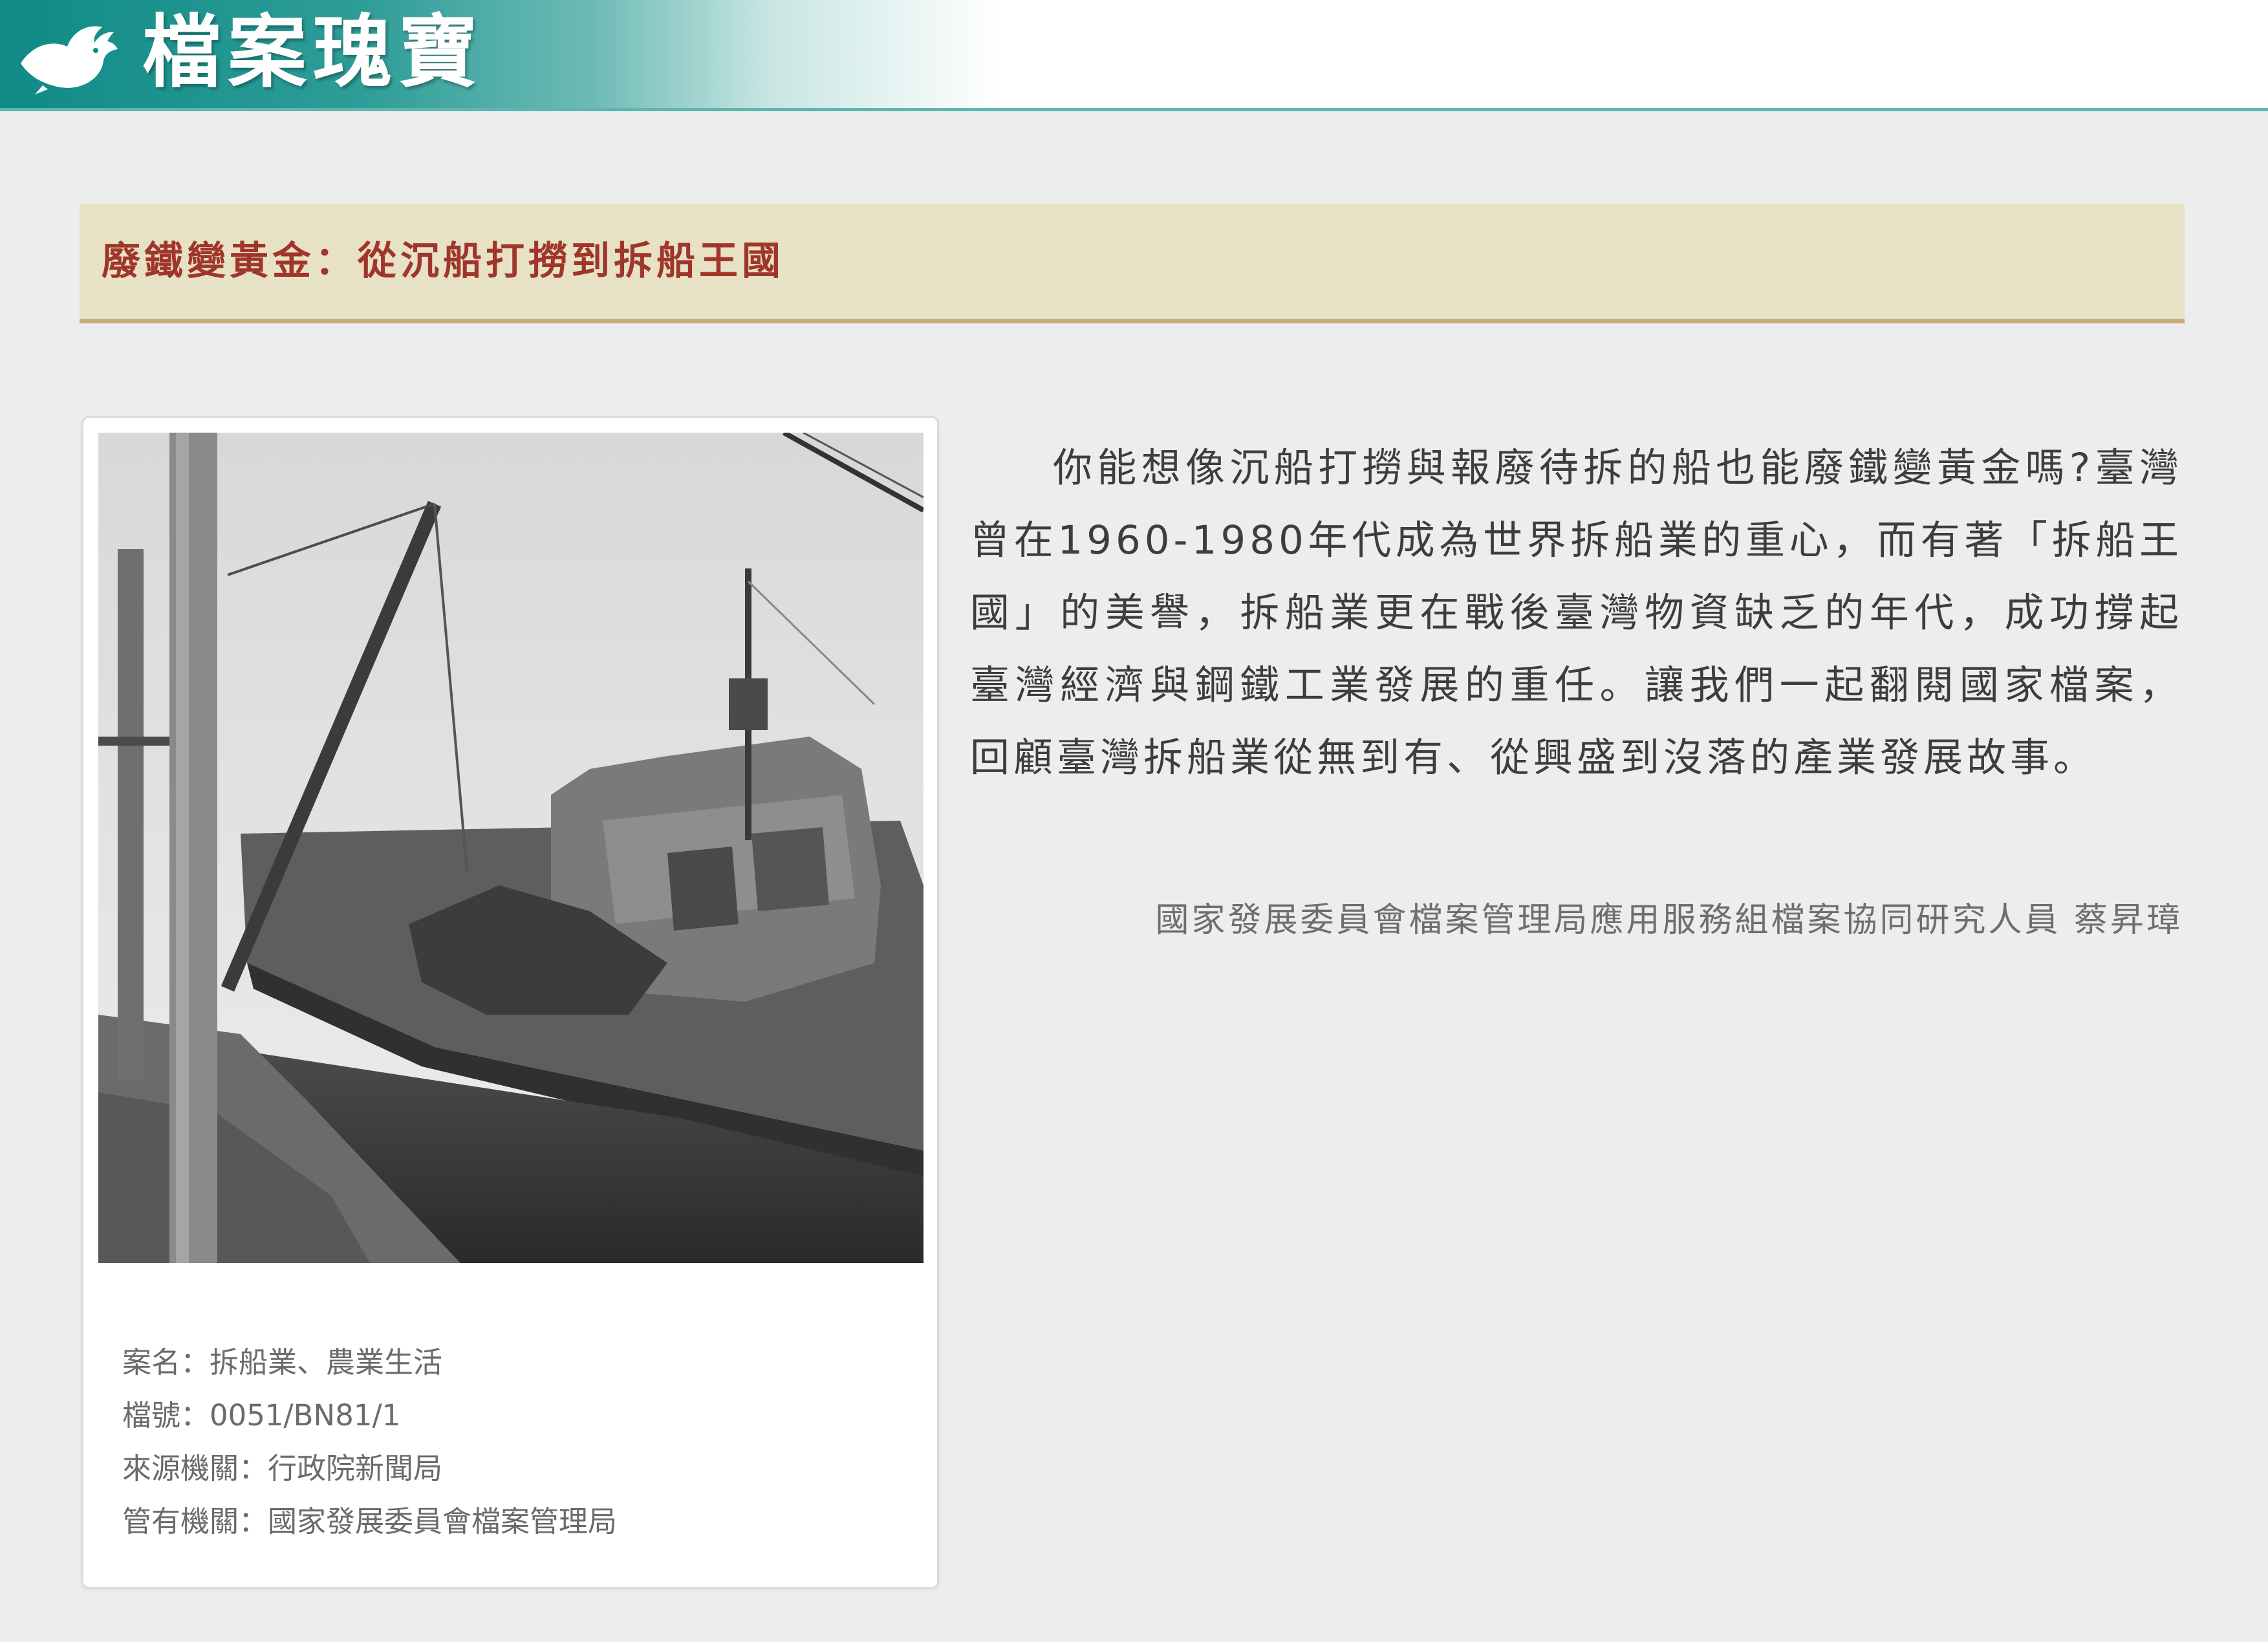 This screenshot has height=1642, width=2268. What do you see at coordinates (1132, 263) in the screenshot?
I see `article-title-bar: 廢鐵變黃金：從沉船打撈到拆船王國` at bounding box center [1132, 263].